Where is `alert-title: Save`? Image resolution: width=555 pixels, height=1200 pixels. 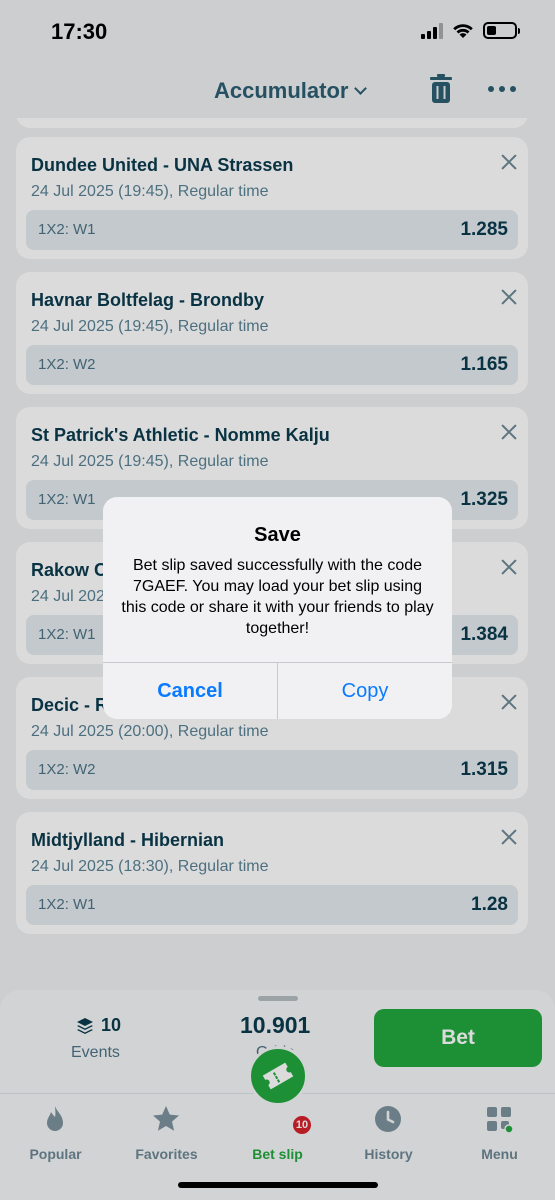 alert-title: Save is located at coordinates (277, 535).